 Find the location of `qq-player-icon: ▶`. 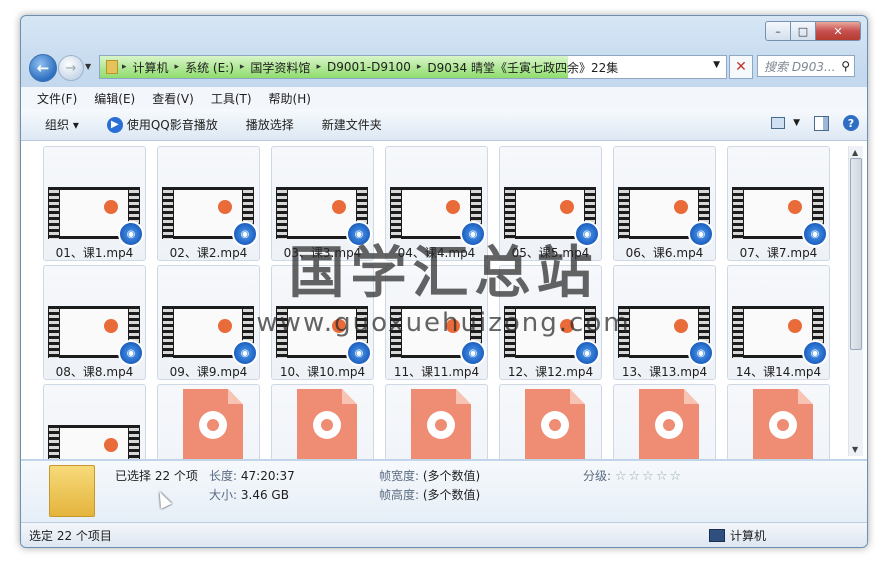

qq-player-icon: ▶ is located at coordinates (114, 124).